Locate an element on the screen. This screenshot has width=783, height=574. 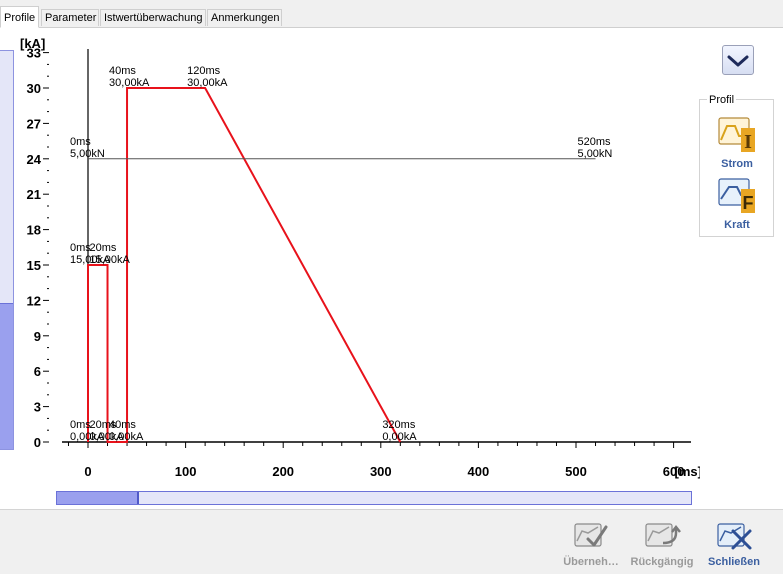
undo-label: Rückgängig is located at coordinates (662, 562).